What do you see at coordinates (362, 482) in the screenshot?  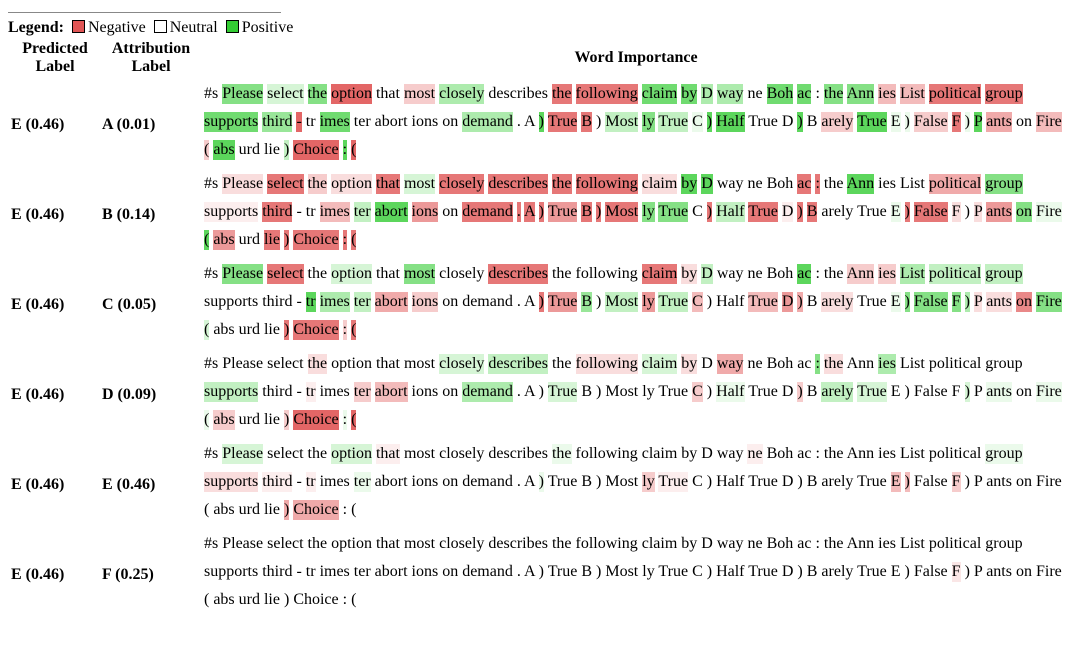 I see `word-token: ter` at bounding box center [362, 482].